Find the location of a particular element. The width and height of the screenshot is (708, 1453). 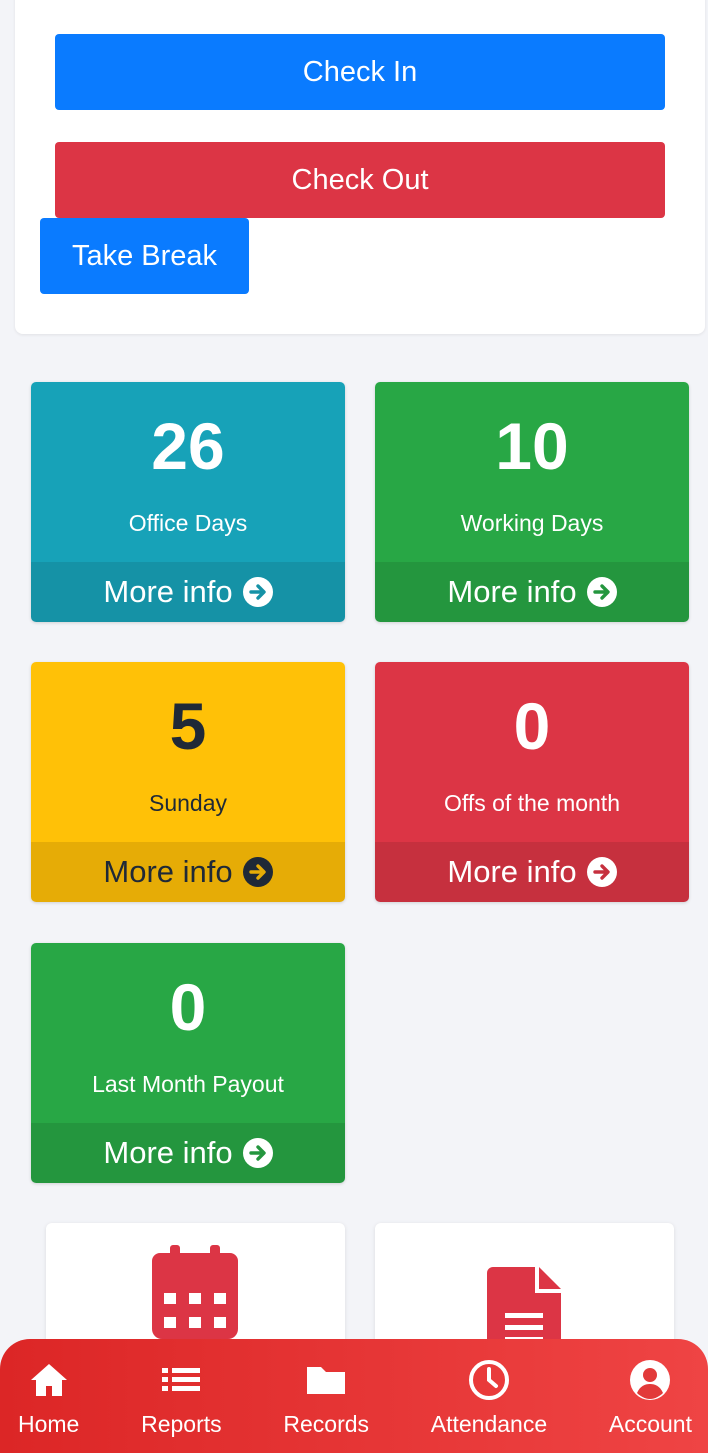

bottom-navigation: Home Reports Records Attendance Account is located at coordinates (354, 1396).